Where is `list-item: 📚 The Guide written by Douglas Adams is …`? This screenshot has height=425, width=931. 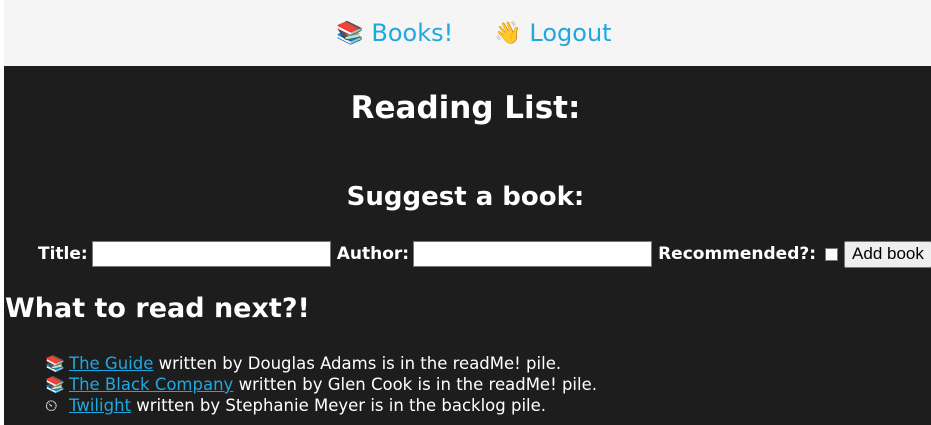
list-item: 📚 The Guide written by Douglas Adams is … is located at coordinates (321, 363).